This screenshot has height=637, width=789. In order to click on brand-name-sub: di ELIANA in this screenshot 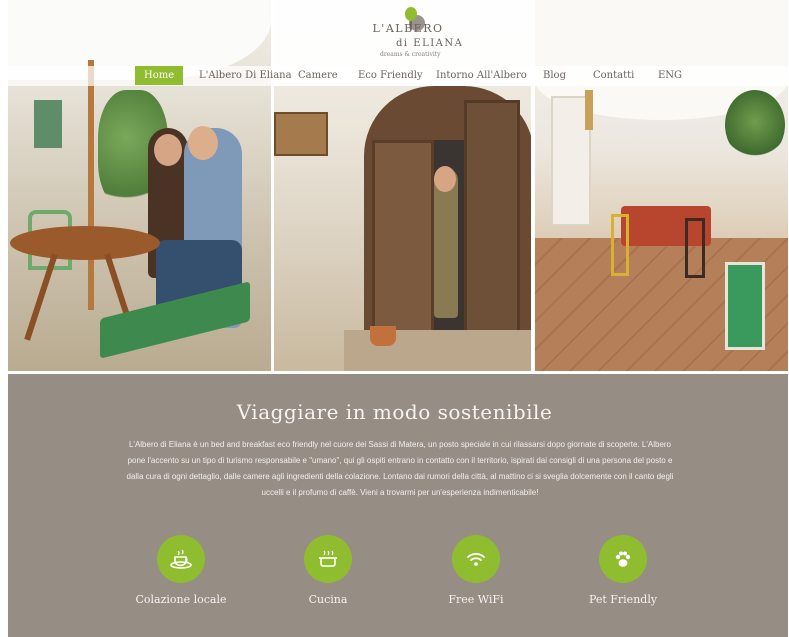, I will do `click(430, 43)`.